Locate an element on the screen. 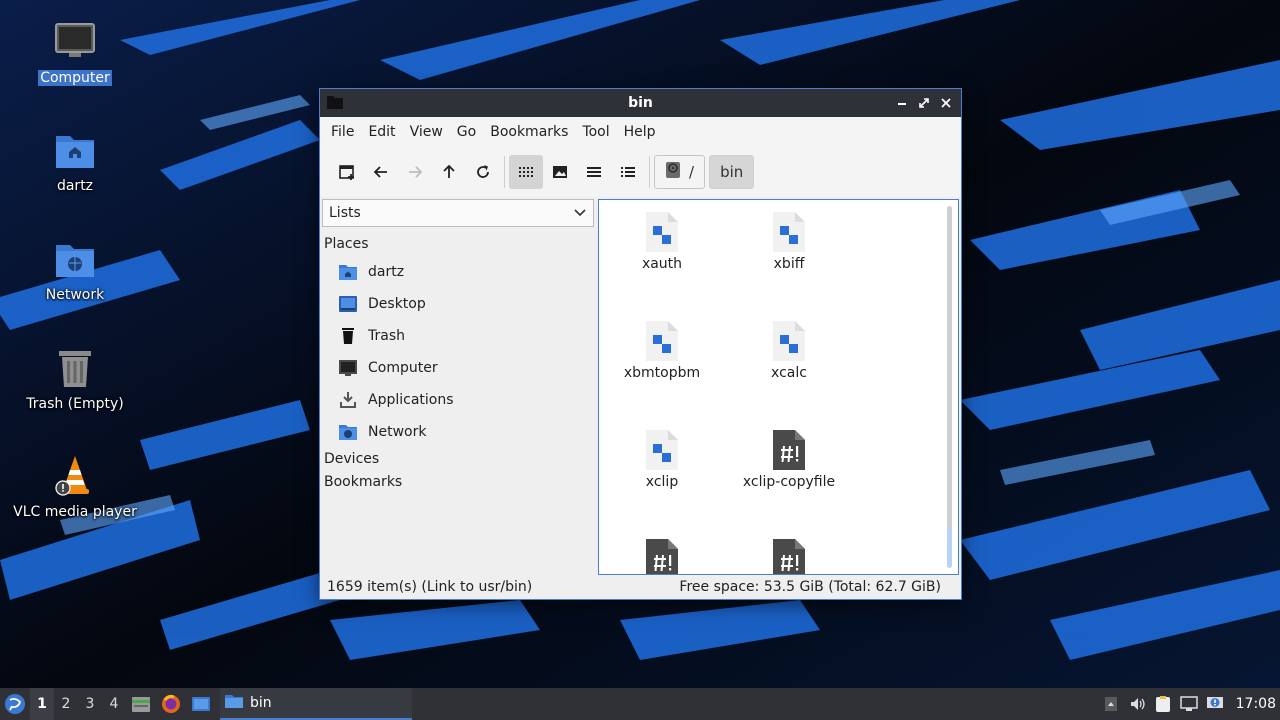 The width and height of the screenshot is (1280, 720). sidebar-item-dartz: dartz is located at coordinates (458, 272).